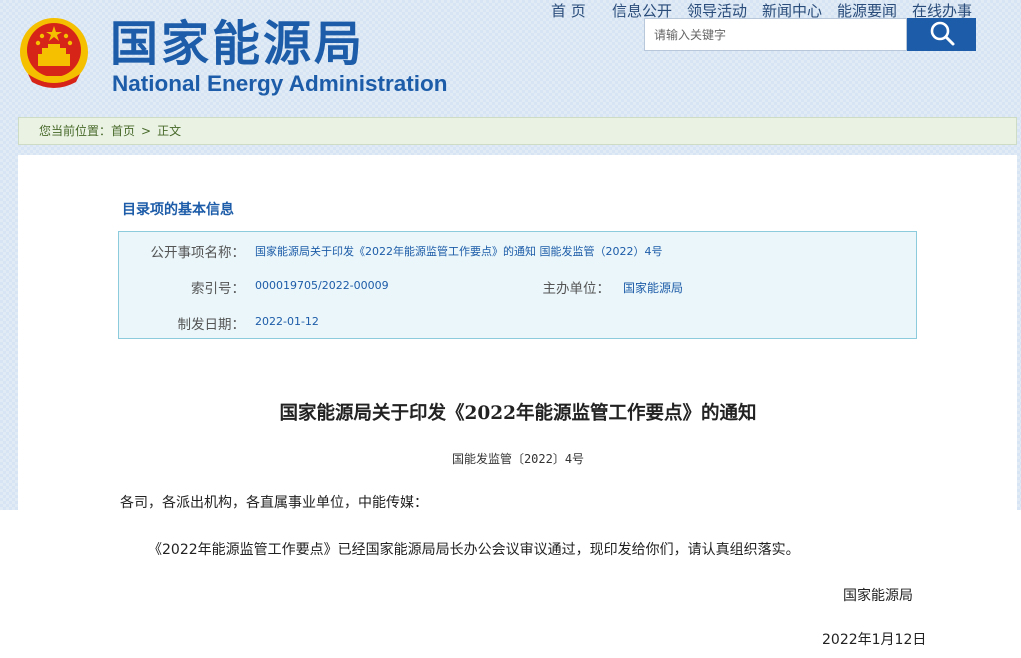 This screenshot has height=658, width=1021. What do you see at coordinates (568, 10) in the screenshot?
I see `nav-home: 首 页` at bounding box center [568, 10].